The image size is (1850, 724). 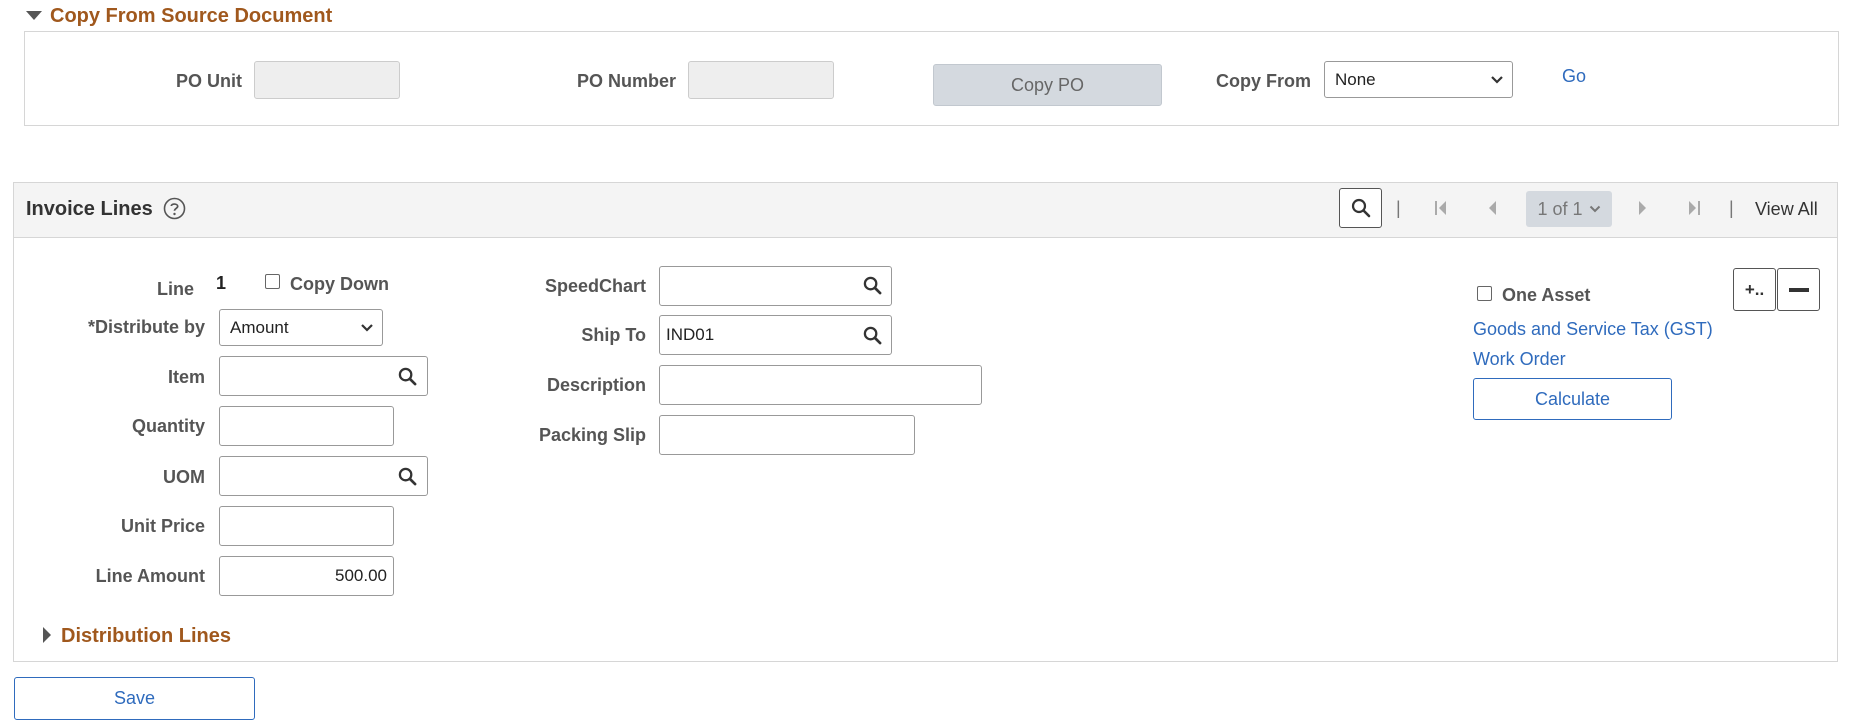 What do you see at coordinates (175, 289) in the screenshot?
I see `line-label: Line` at bounding box center [175, 289].